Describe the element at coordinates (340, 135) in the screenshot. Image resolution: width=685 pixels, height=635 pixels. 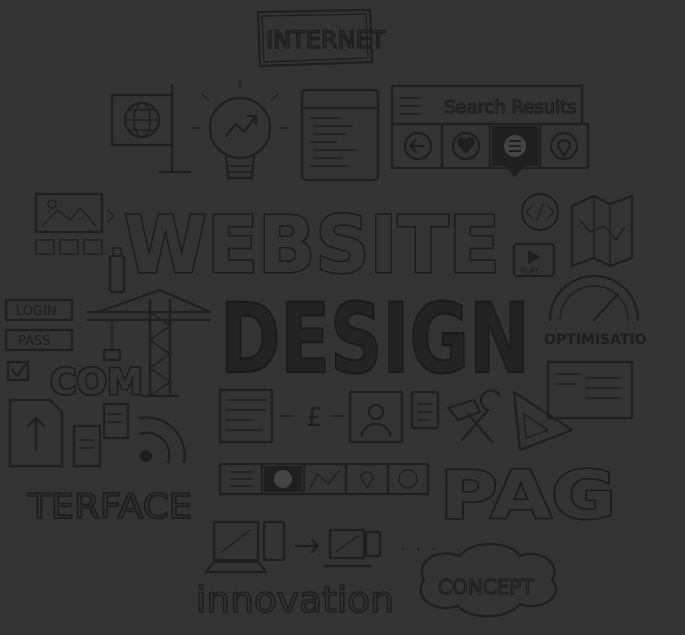
I see `code-window-icon` at that location.